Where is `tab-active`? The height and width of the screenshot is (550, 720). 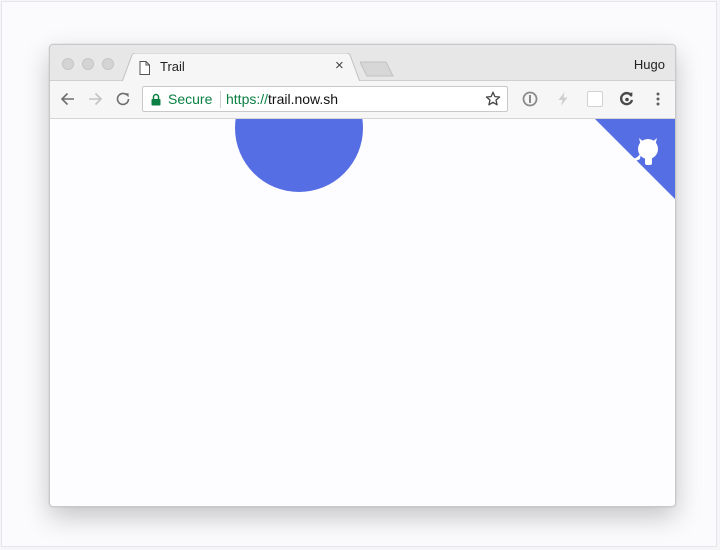
tab-active is located at coordinates (241, 67).